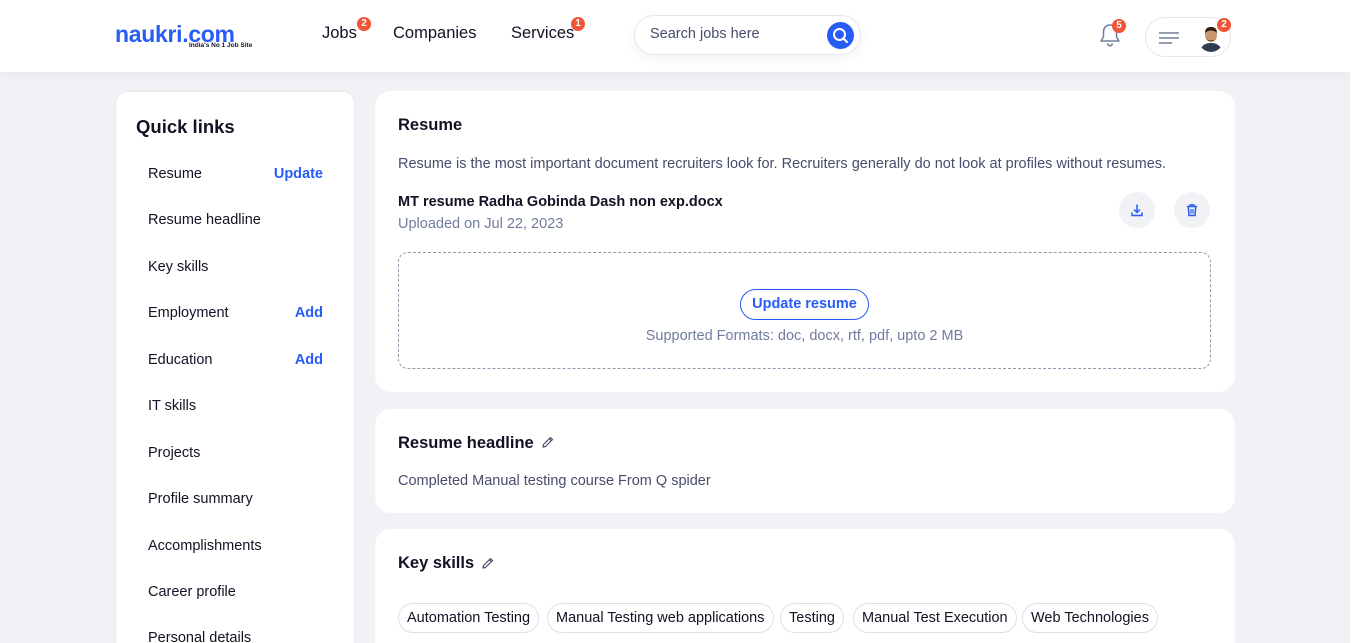  Describe the element at coordinates (1358, 321) in the screenshot. I see `scrollbar-track` at that location.